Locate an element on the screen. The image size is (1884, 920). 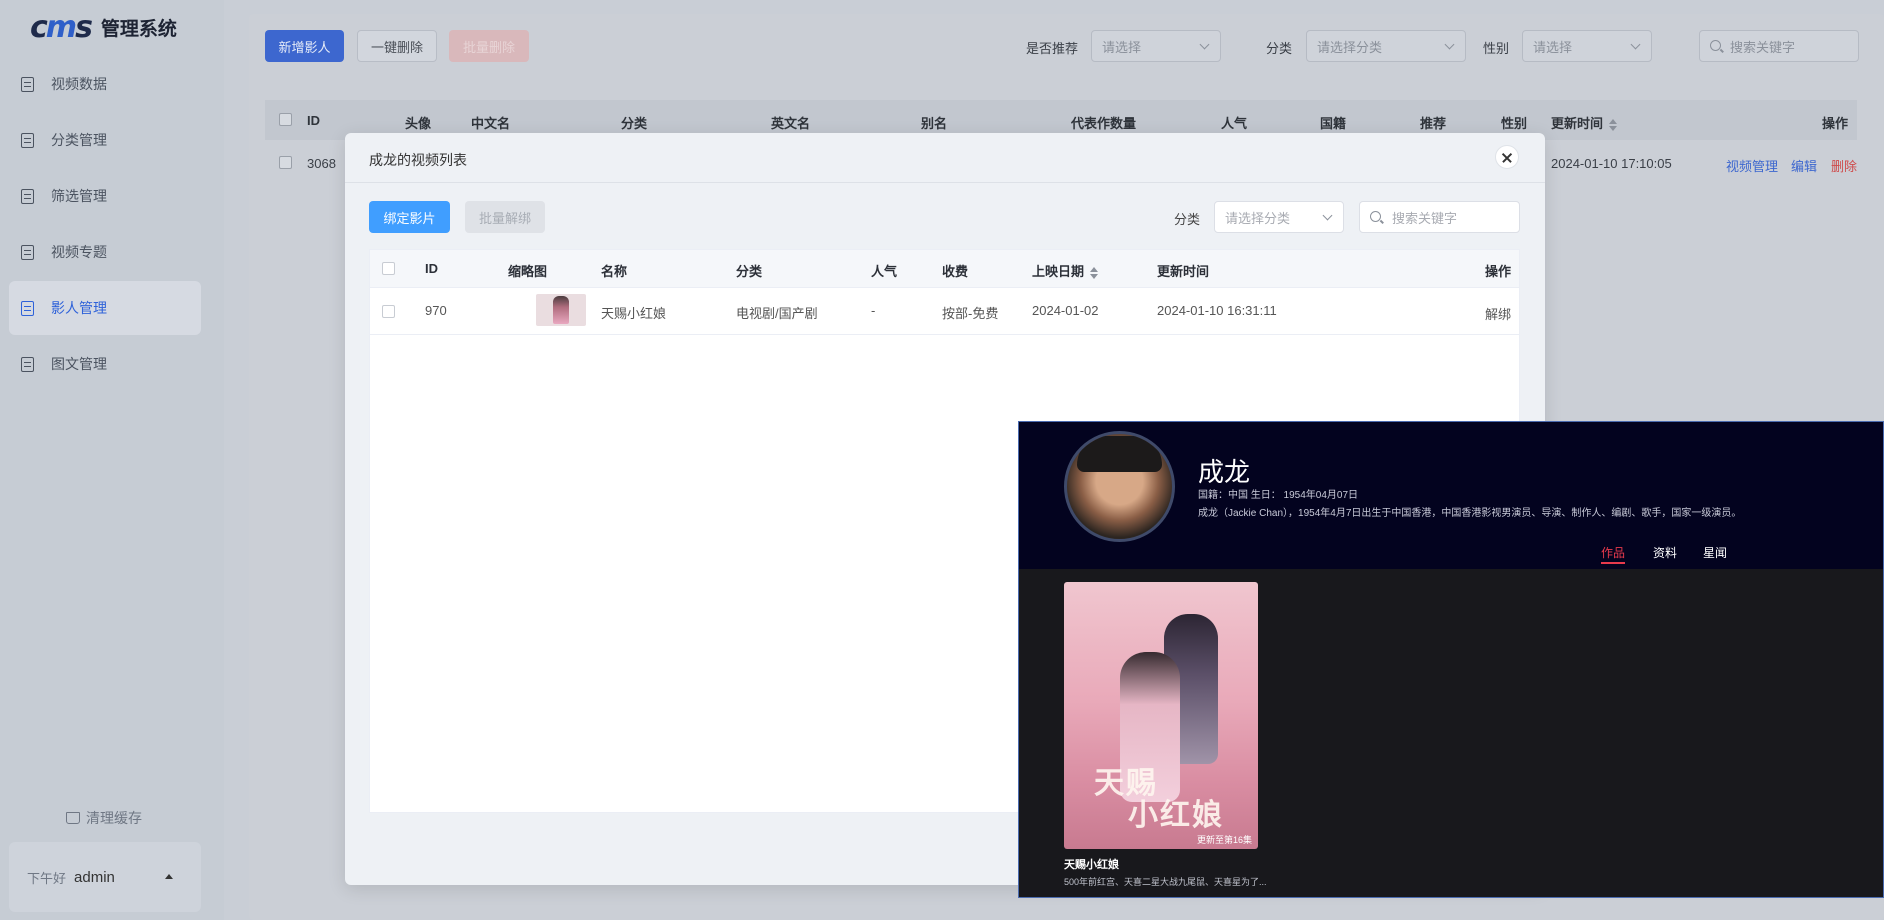
video-thumbnail is located at coordinates (561, 310).